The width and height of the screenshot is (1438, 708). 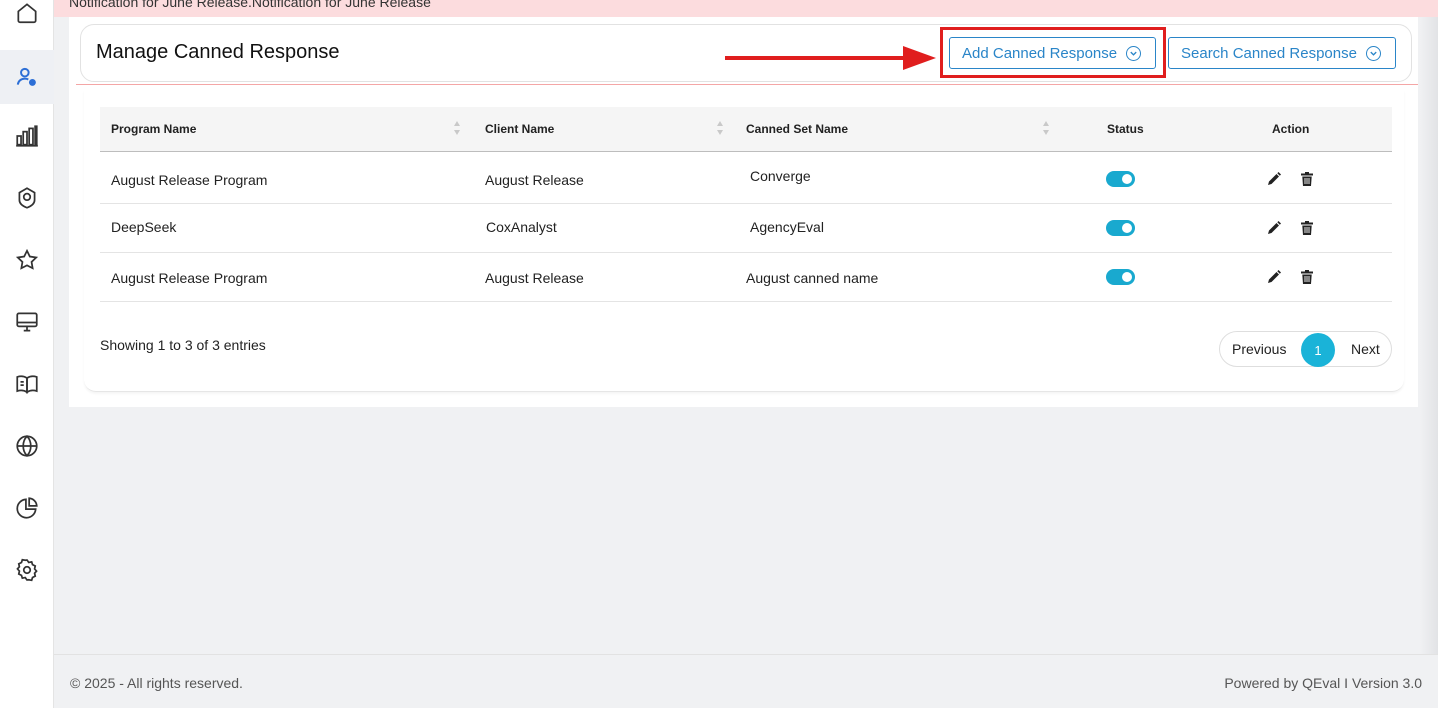 What do you see at coordinates (1365, 349) in the screenshot?
I see `next-page-button: Next` at bounding box center [1365, 349].